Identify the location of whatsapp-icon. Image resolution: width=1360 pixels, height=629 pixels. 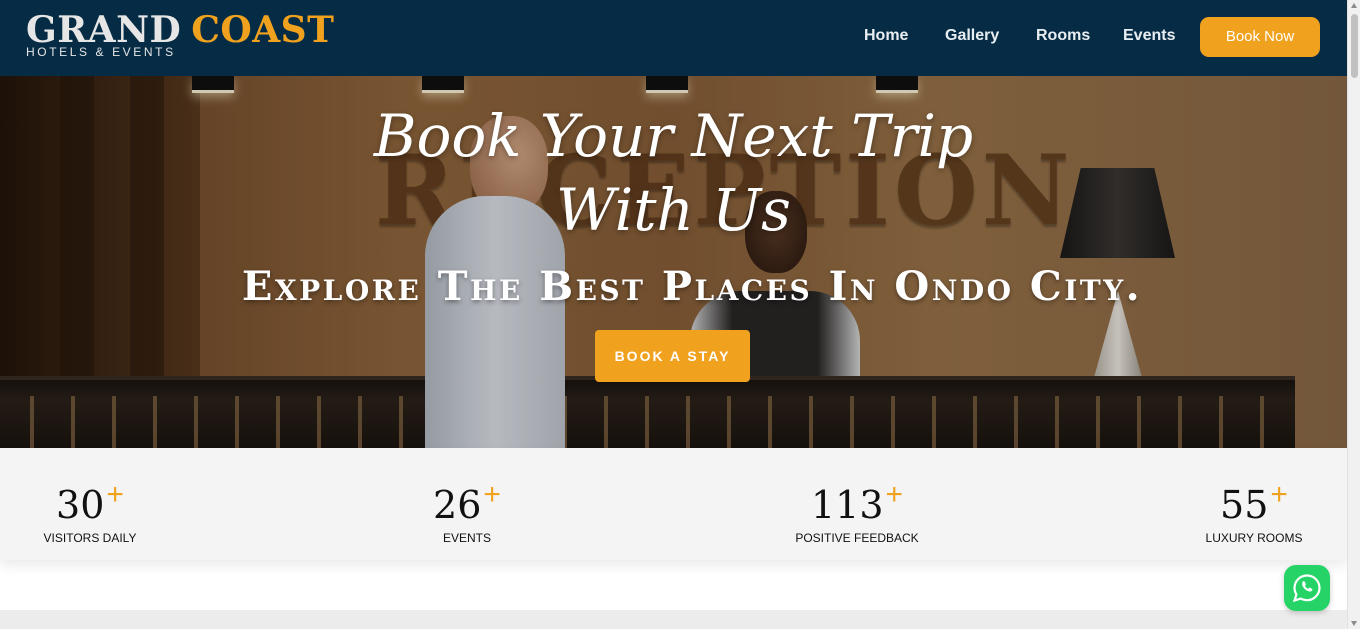
(1306, 588).